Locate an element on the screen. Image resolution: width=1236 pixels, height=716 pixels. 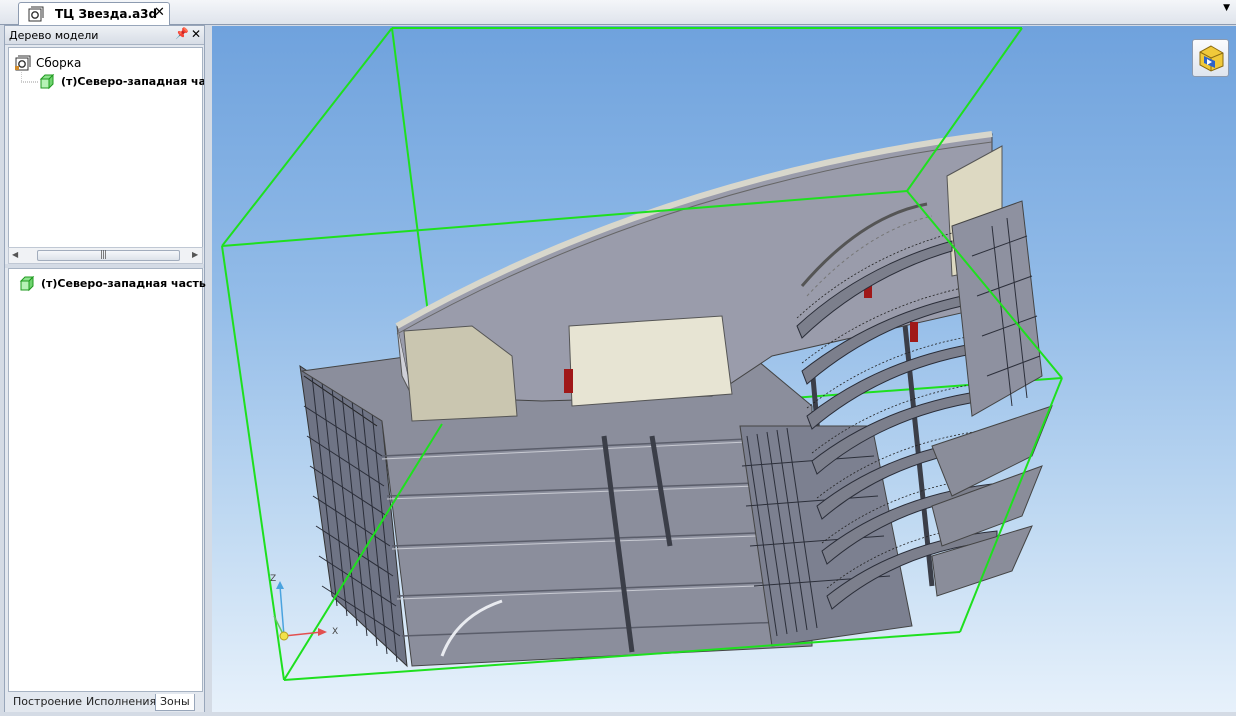
tab-versions: Исполнения is located at coordinates (121, 702).